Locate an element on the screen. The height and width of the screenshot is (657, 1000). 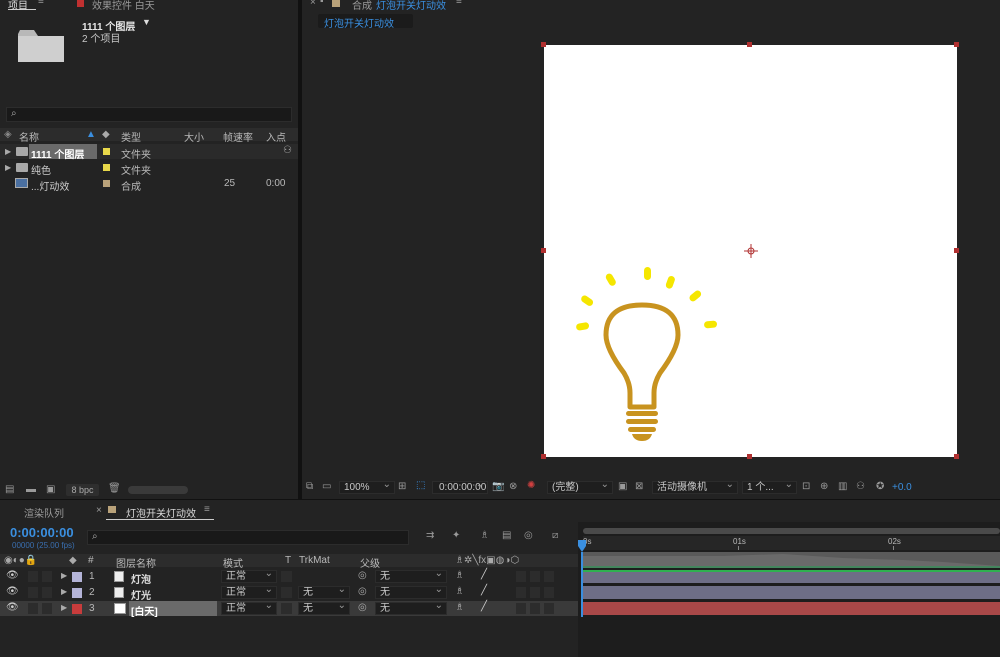
comp-mini-flowchart-icon: ⇉ is located at coordinates (430, 535).